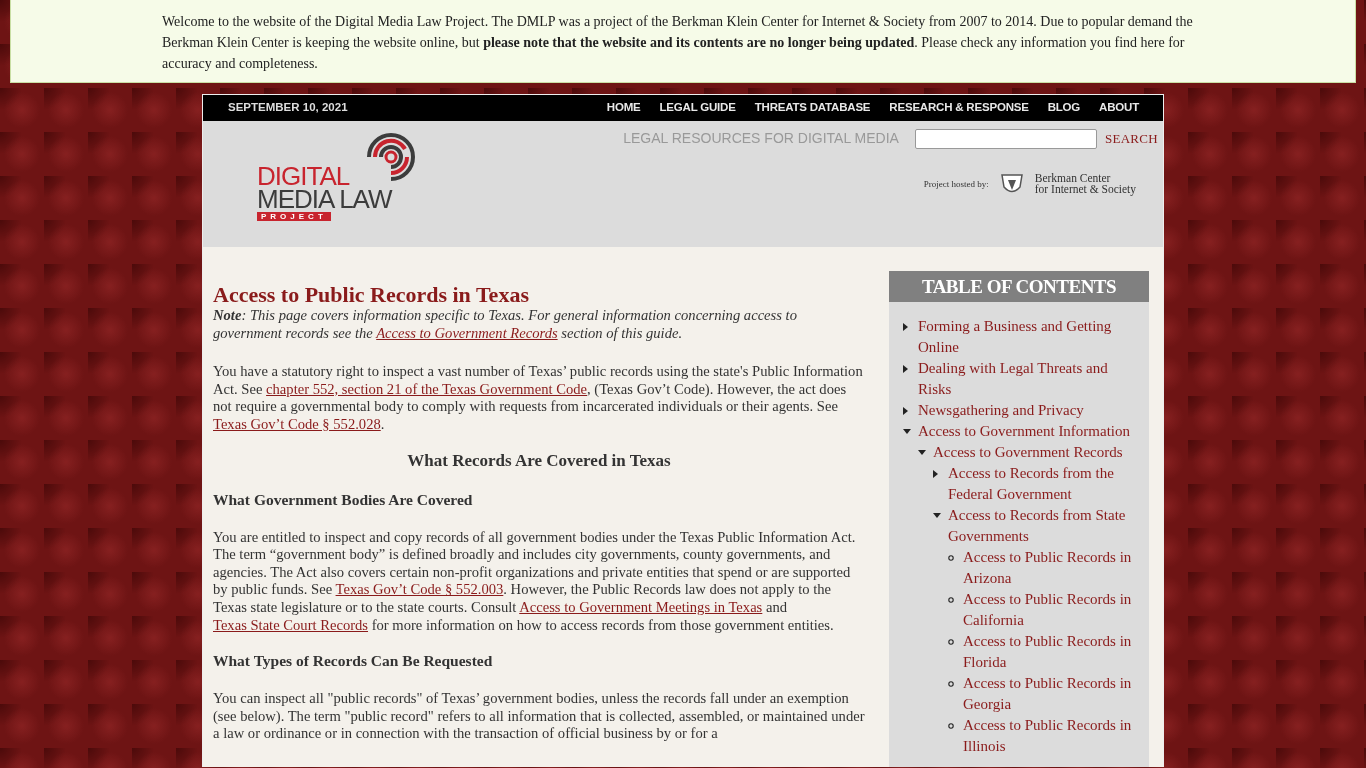  Describe the element at coordinates (426, 388) in the screenshot. I see `text-link: chapter 552, section 21 of the Texas Government Code` at that location.